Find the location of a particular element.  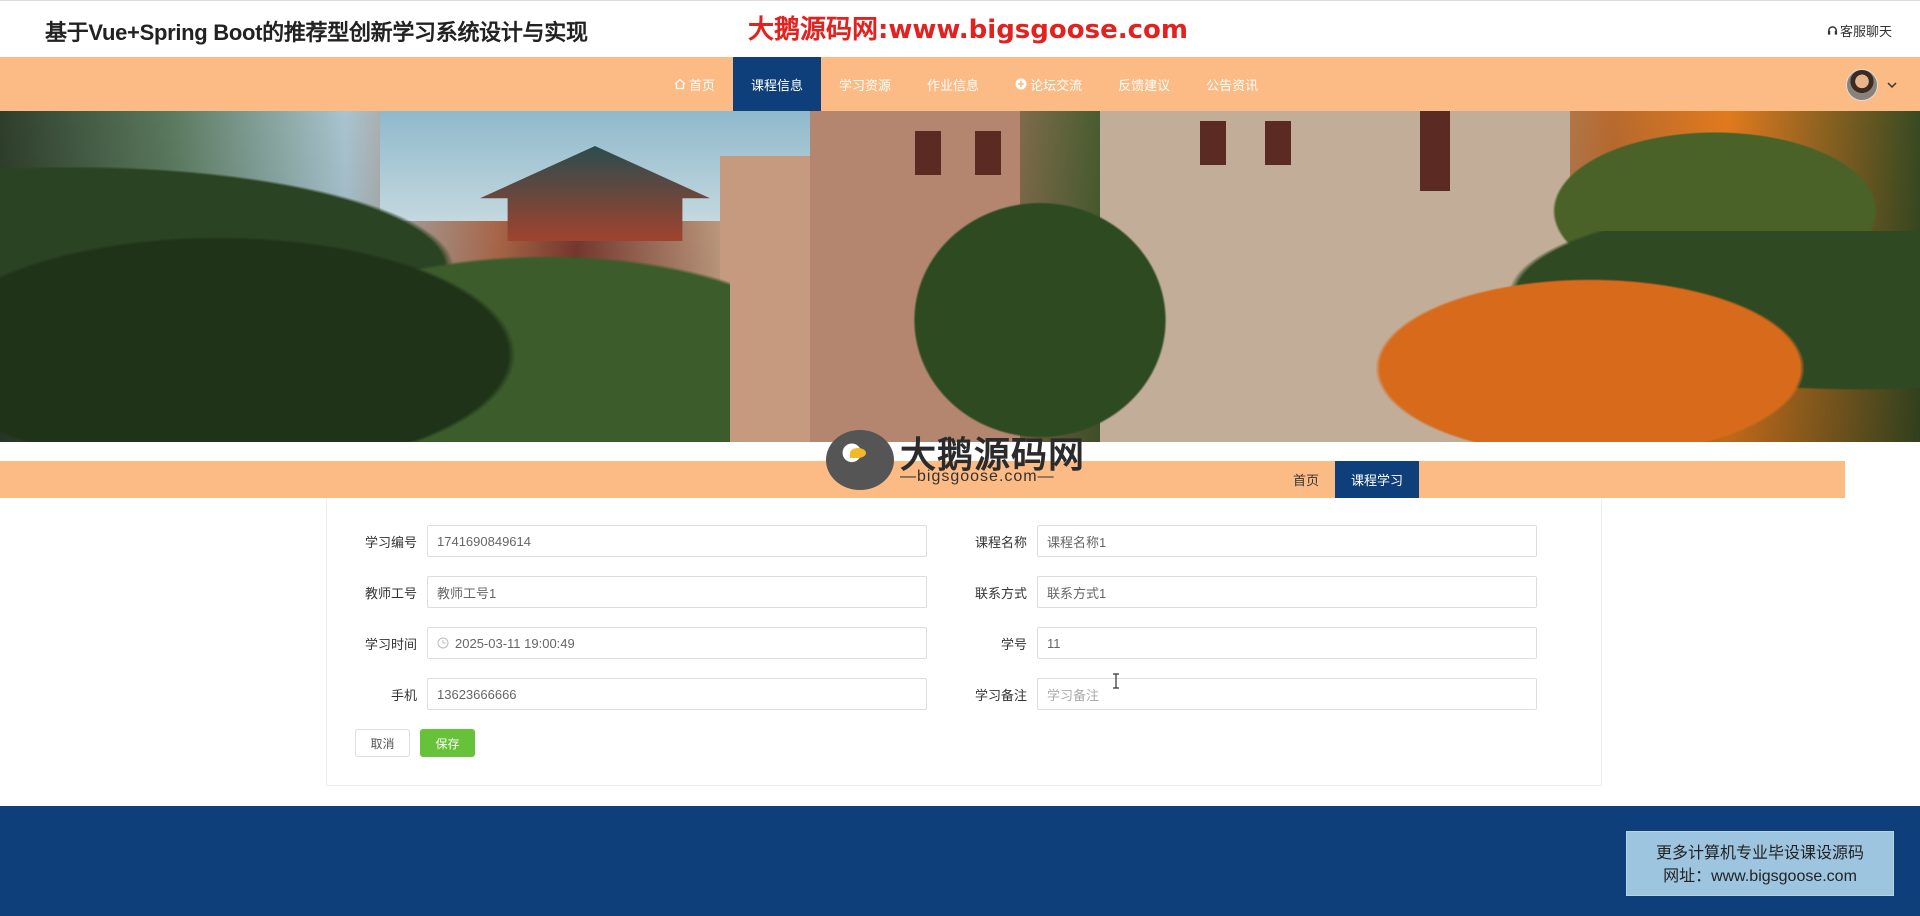

nav-item-label: 公告资讯 is located at coordinates (1232, 85).